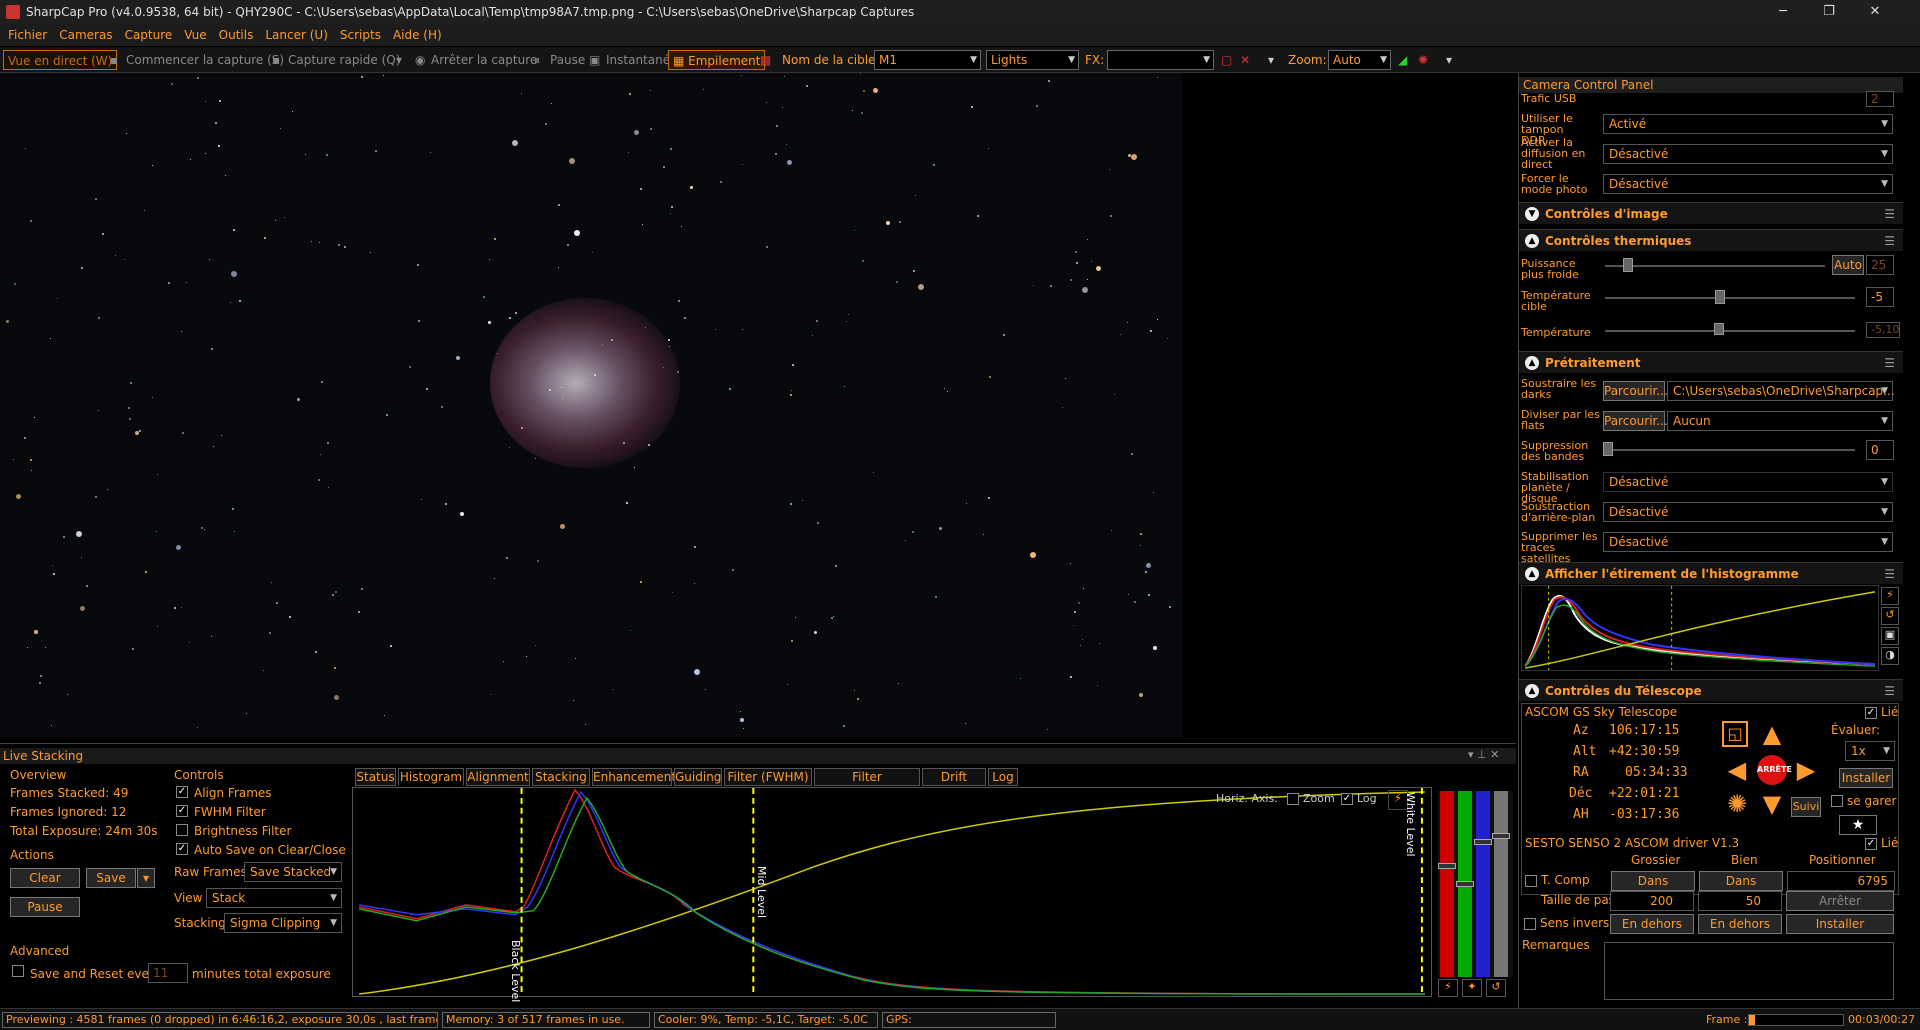 The image size is (1920, 1030). Describe the element at coordinates (182, 811) in the screenshot. I see `fwhm-checkbox: ✓` at that location.